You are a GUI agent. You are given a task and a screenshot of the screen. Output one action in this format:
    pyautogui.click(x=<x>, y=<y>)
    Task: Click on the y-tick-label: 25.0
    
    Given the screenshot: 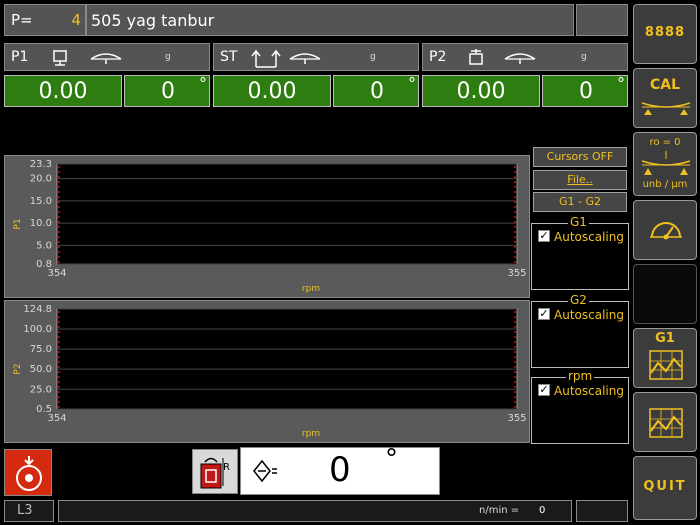 What is the action you would take?
    pyautogui.click(x=41, y=389)
    